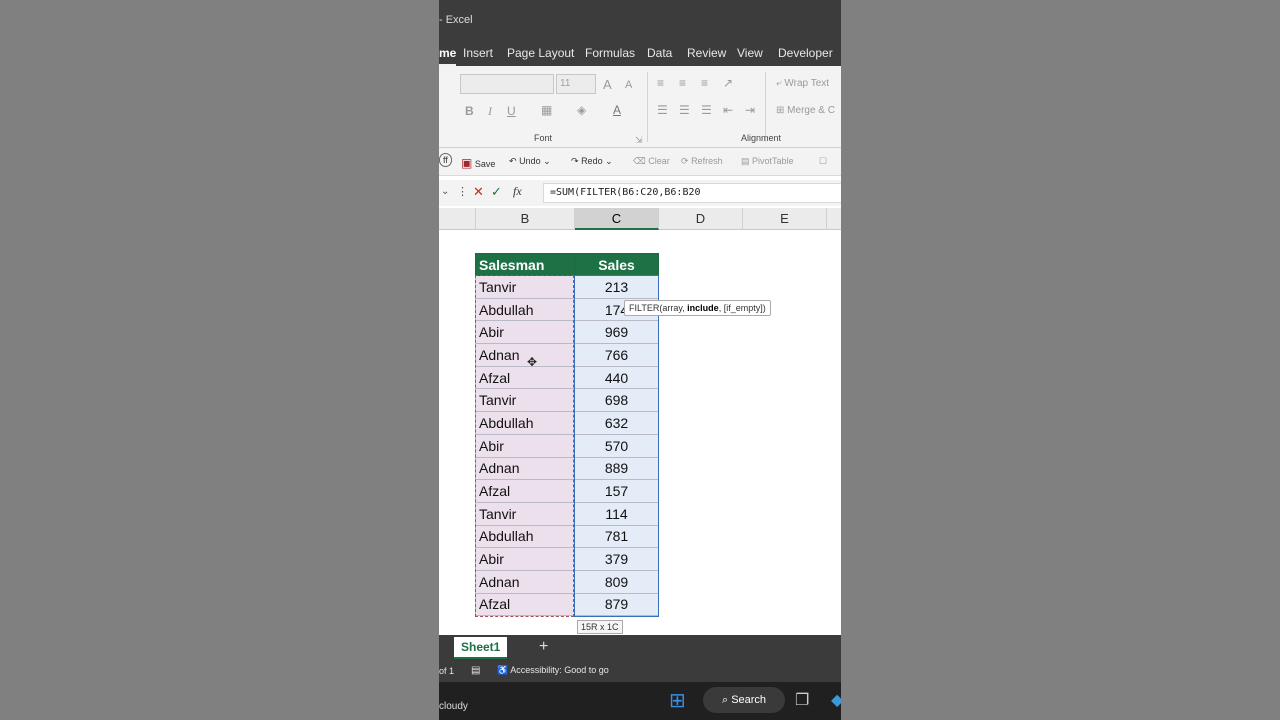  What do you see at coordinates (767, 161) in the screenshot?
I see `pivottable-button: ▤ PivotTable` at bounding box center [767, 161].